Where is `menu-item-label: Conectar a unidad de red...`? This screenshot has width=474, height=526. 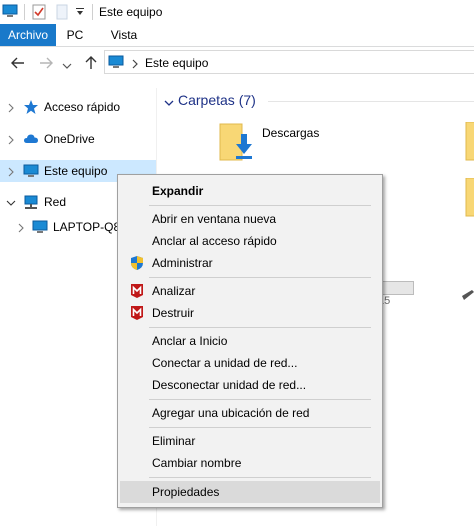
menu-item-label: Conectar a unidad de red... is located at coordinates (225, 363).